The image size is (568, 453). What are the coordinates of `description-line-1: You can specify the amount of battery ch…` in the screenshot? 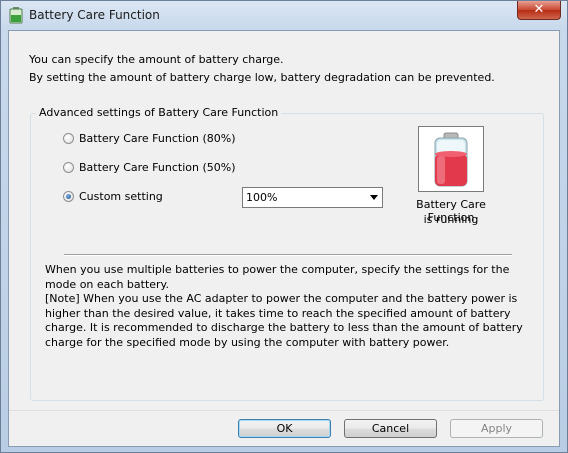 It's located at (156, 59).